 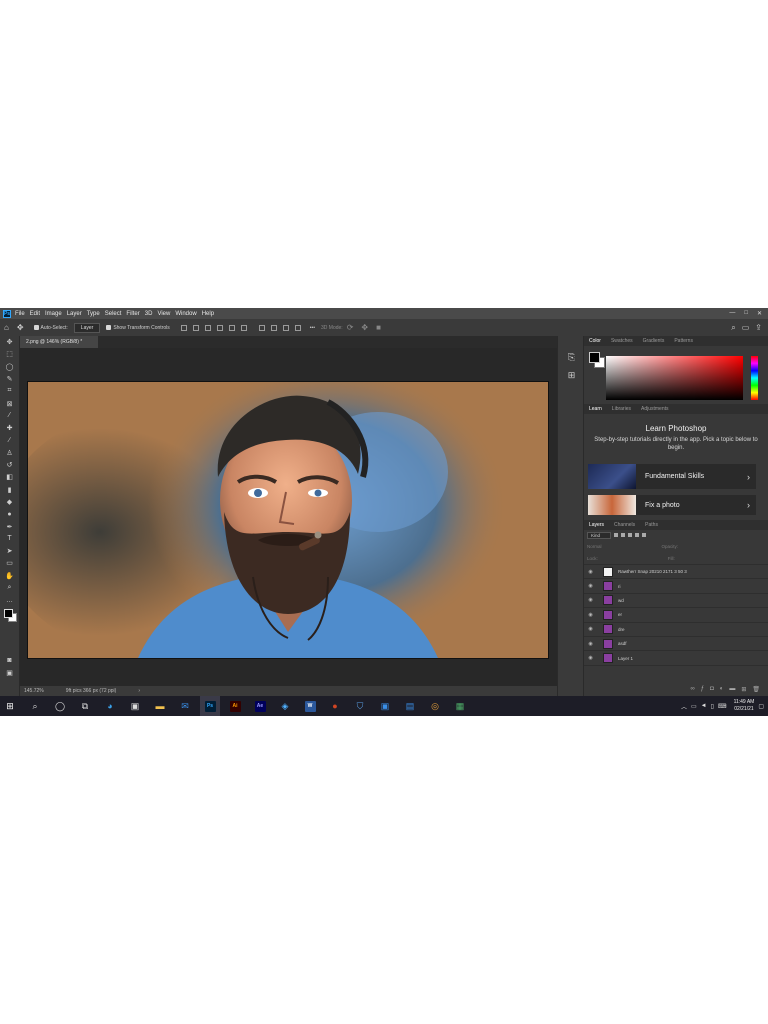 What do you see at coordinates (210, 706) in the screenshot?
I see `photoshop-taskbar-icon: Ps` at bounding box center [210, 706].